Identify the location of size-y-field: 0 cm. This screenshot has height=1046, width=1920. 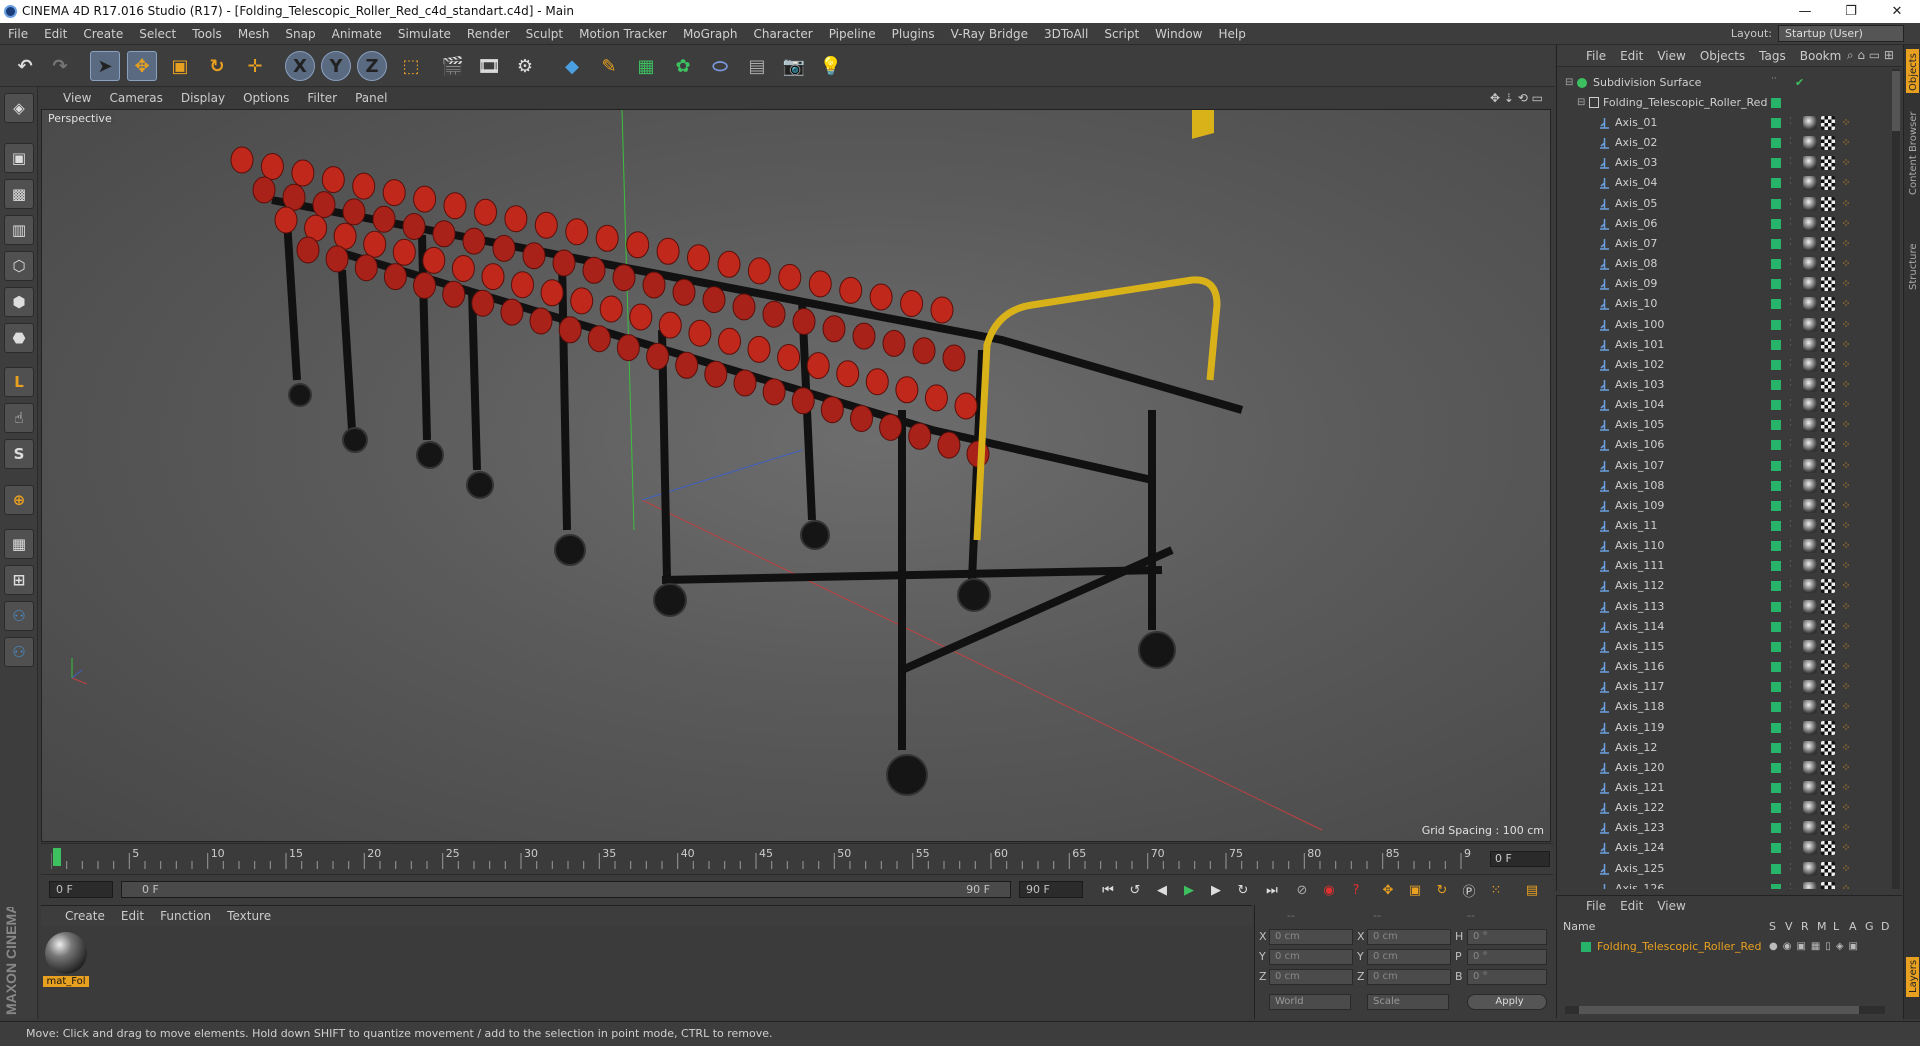
(1409, 957).